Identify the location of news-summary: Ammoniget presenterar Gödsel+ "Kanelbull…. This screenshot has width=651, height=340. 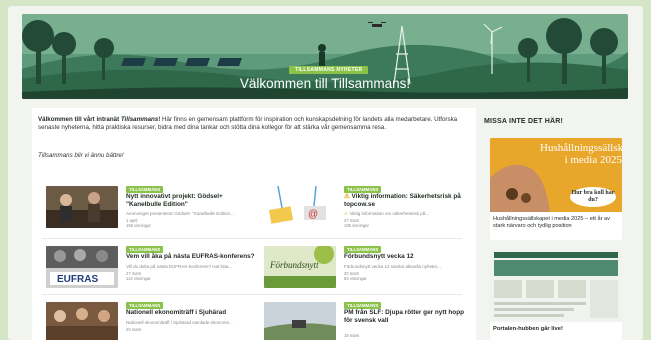
(180, 213).